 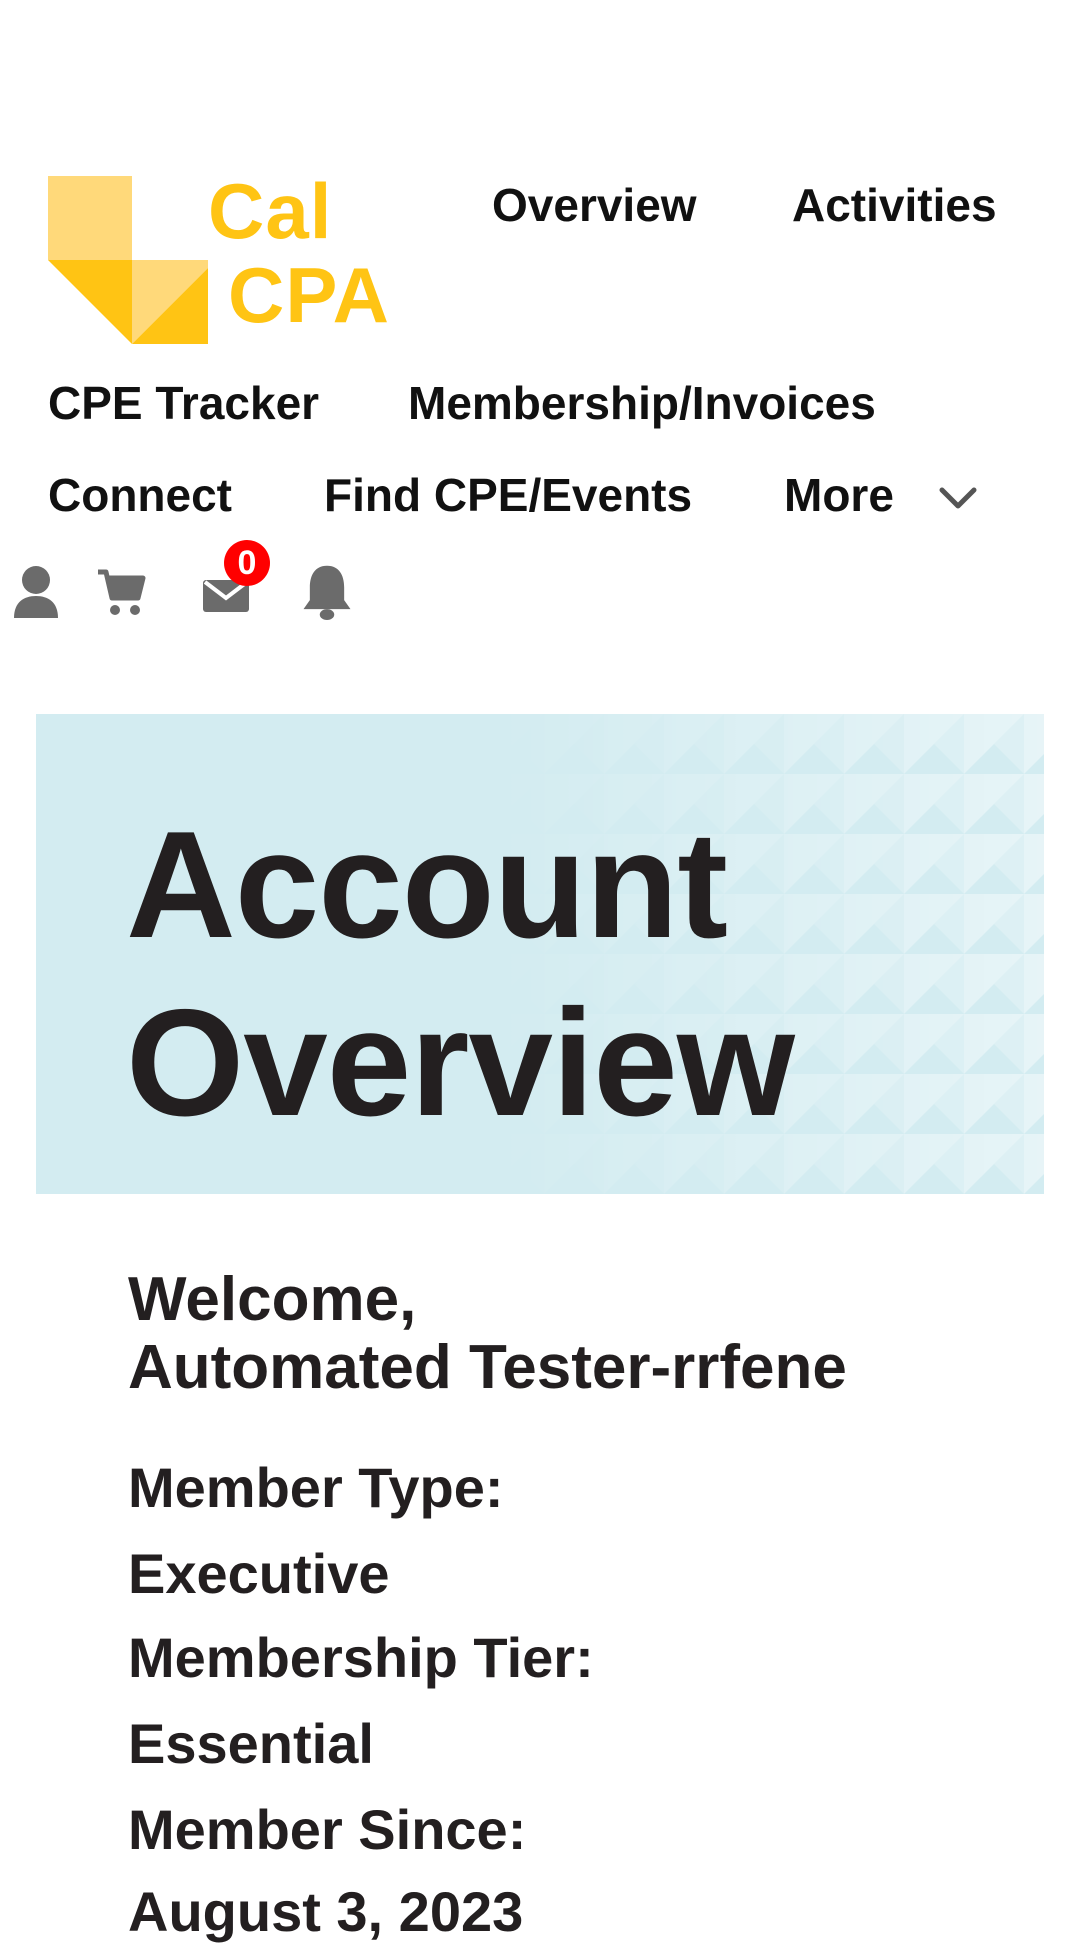 What do you see at coordinates (270, 211) in the screenshot?
I see `logo-text-cal: Cal` at bounding box center [270, 211].